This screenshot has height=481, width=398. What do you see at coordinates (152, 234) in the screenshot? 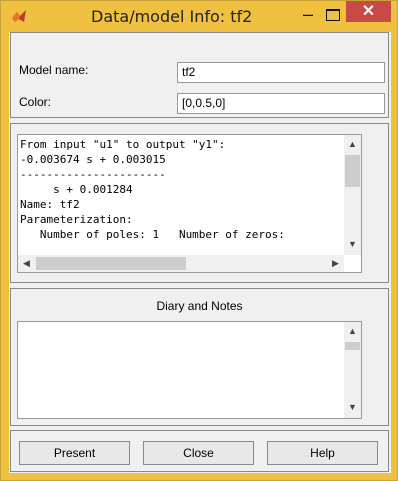
I see `info-line: Number of poles: 1 Number of zeros:` at bounding box center [152, 234].